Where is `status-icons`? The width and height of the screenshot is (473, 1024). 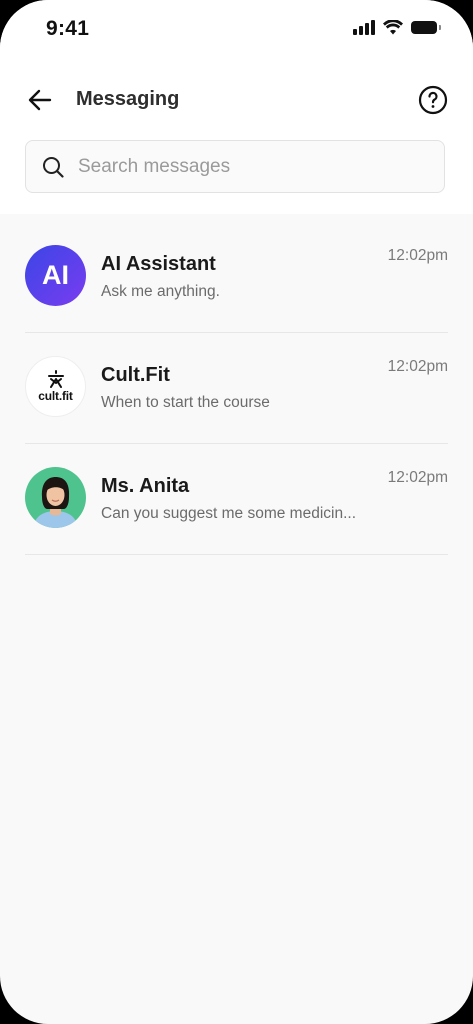 status-icons is located at coordinates (397, 27).